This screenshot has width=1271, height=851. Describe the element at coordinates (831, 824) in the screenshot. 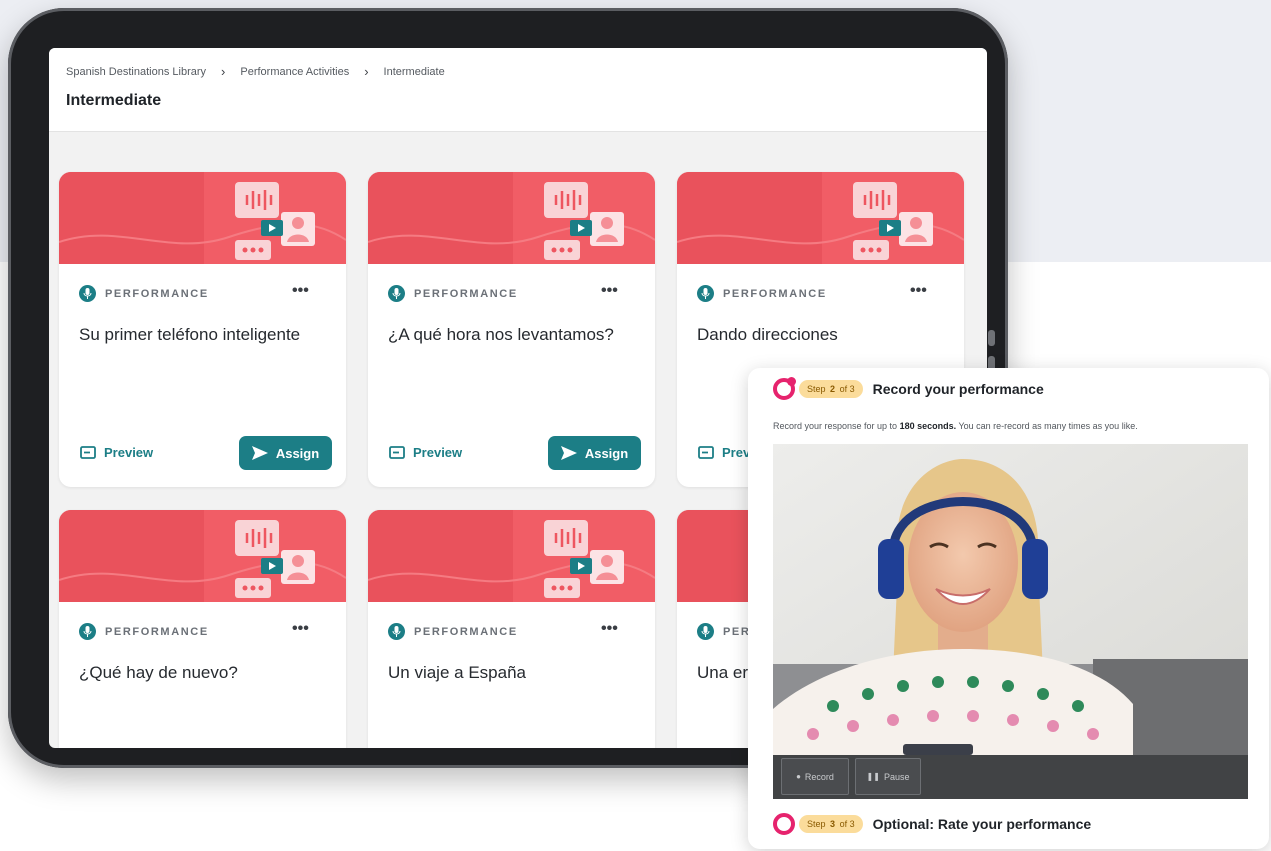

I see `step-3-pill: Step 3 of 3` at that location.